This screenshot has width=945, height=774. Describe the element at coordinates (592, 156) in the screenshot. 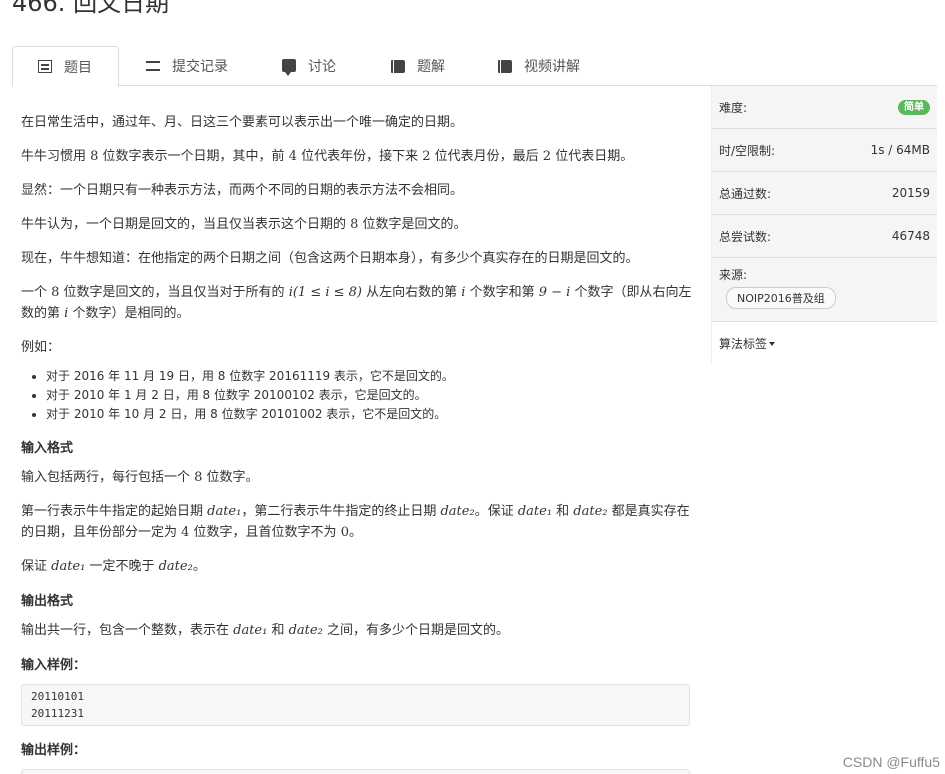

I see `text: 位代表日期。` at that location.